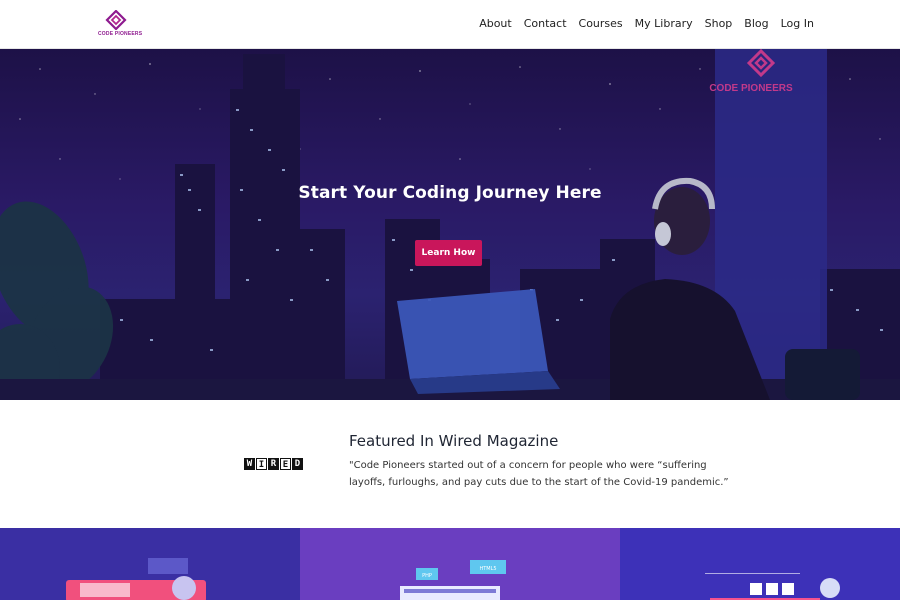  I want to click on wired-letter: E, so click(285, 464).